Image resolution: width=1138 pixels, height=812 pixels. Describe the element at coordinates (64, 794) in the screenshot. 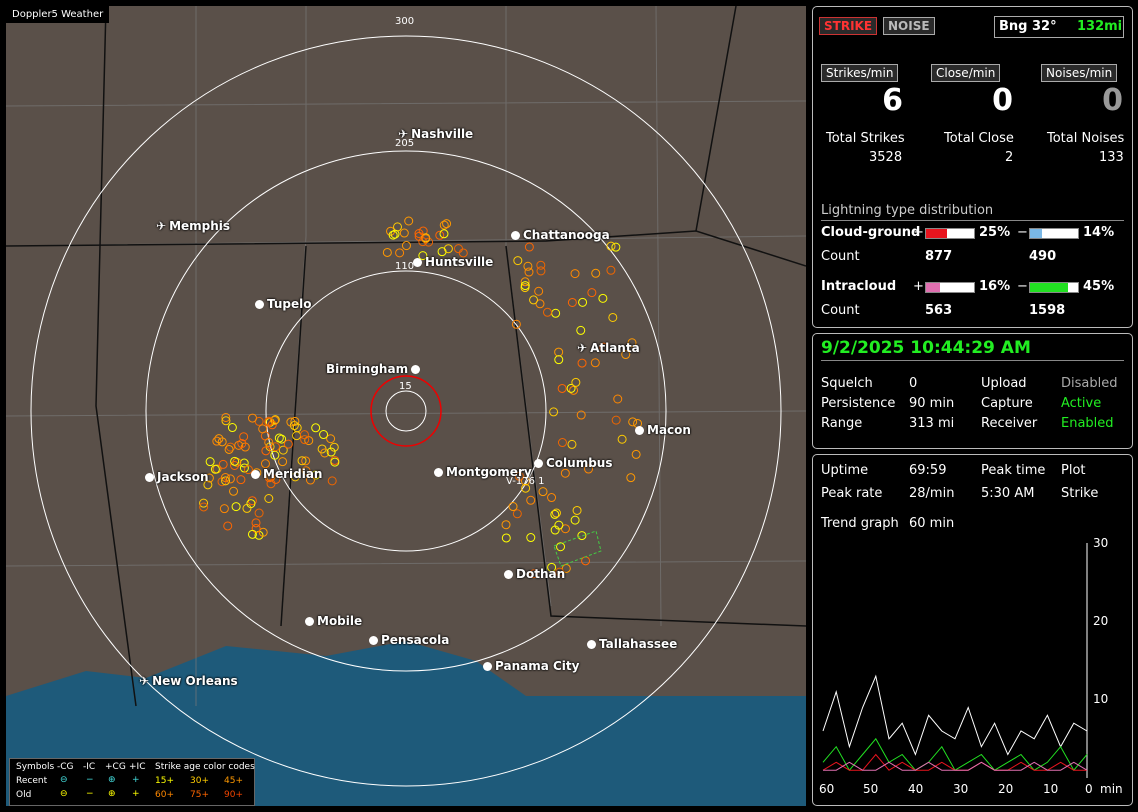

I see `minus-cg-icon: ⊖` at that location.